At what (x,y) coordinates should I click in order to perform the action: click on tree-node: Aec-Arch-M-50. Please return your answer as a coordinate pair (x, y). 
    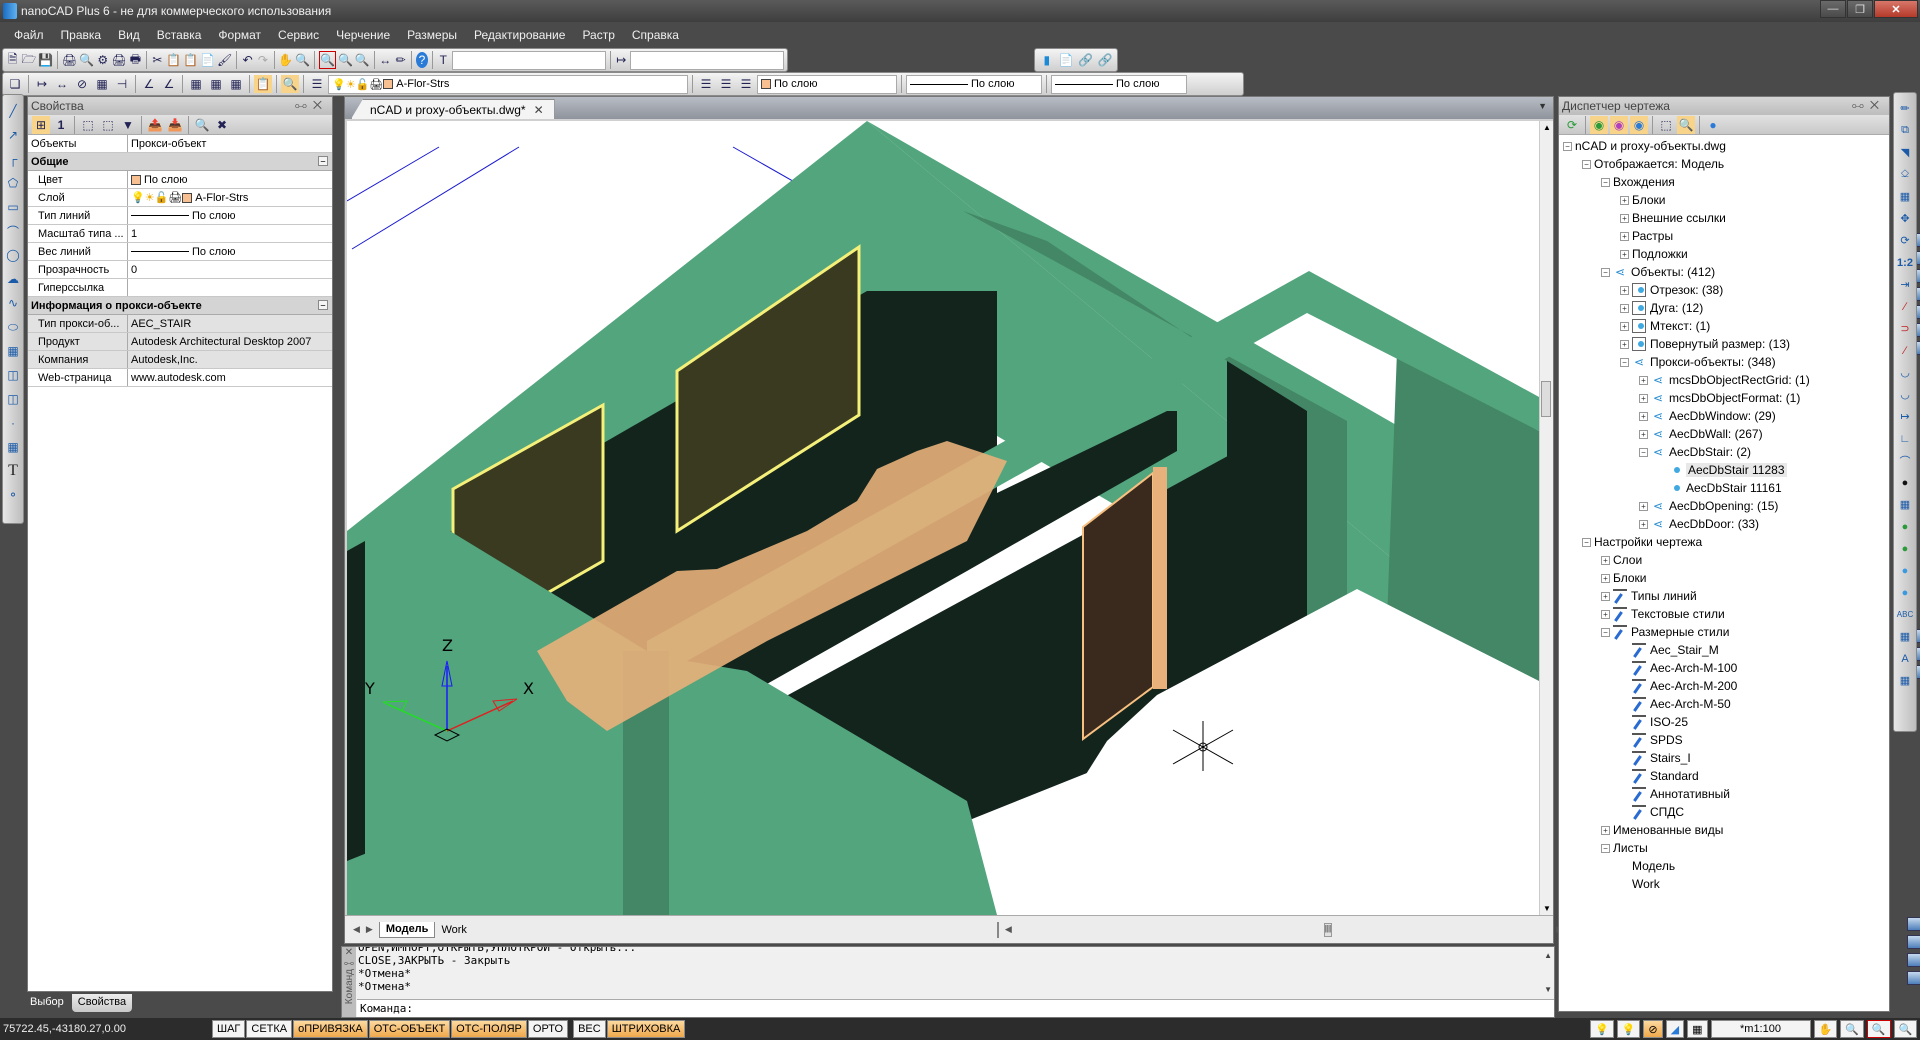
    Looking at the image, I should click on (1726, 704).